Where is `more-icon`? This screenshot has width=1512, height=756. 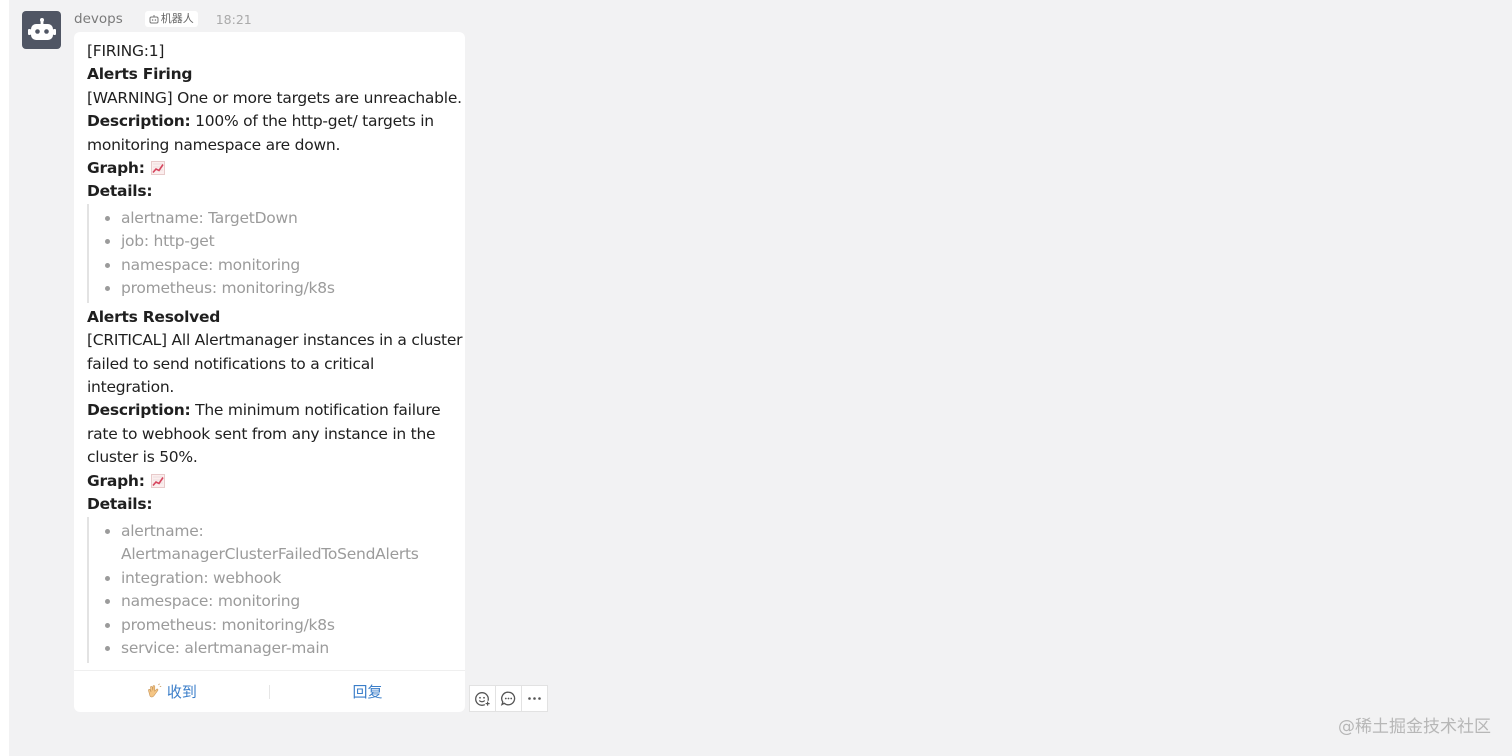
more-icon is located at coordinates (534, 698).